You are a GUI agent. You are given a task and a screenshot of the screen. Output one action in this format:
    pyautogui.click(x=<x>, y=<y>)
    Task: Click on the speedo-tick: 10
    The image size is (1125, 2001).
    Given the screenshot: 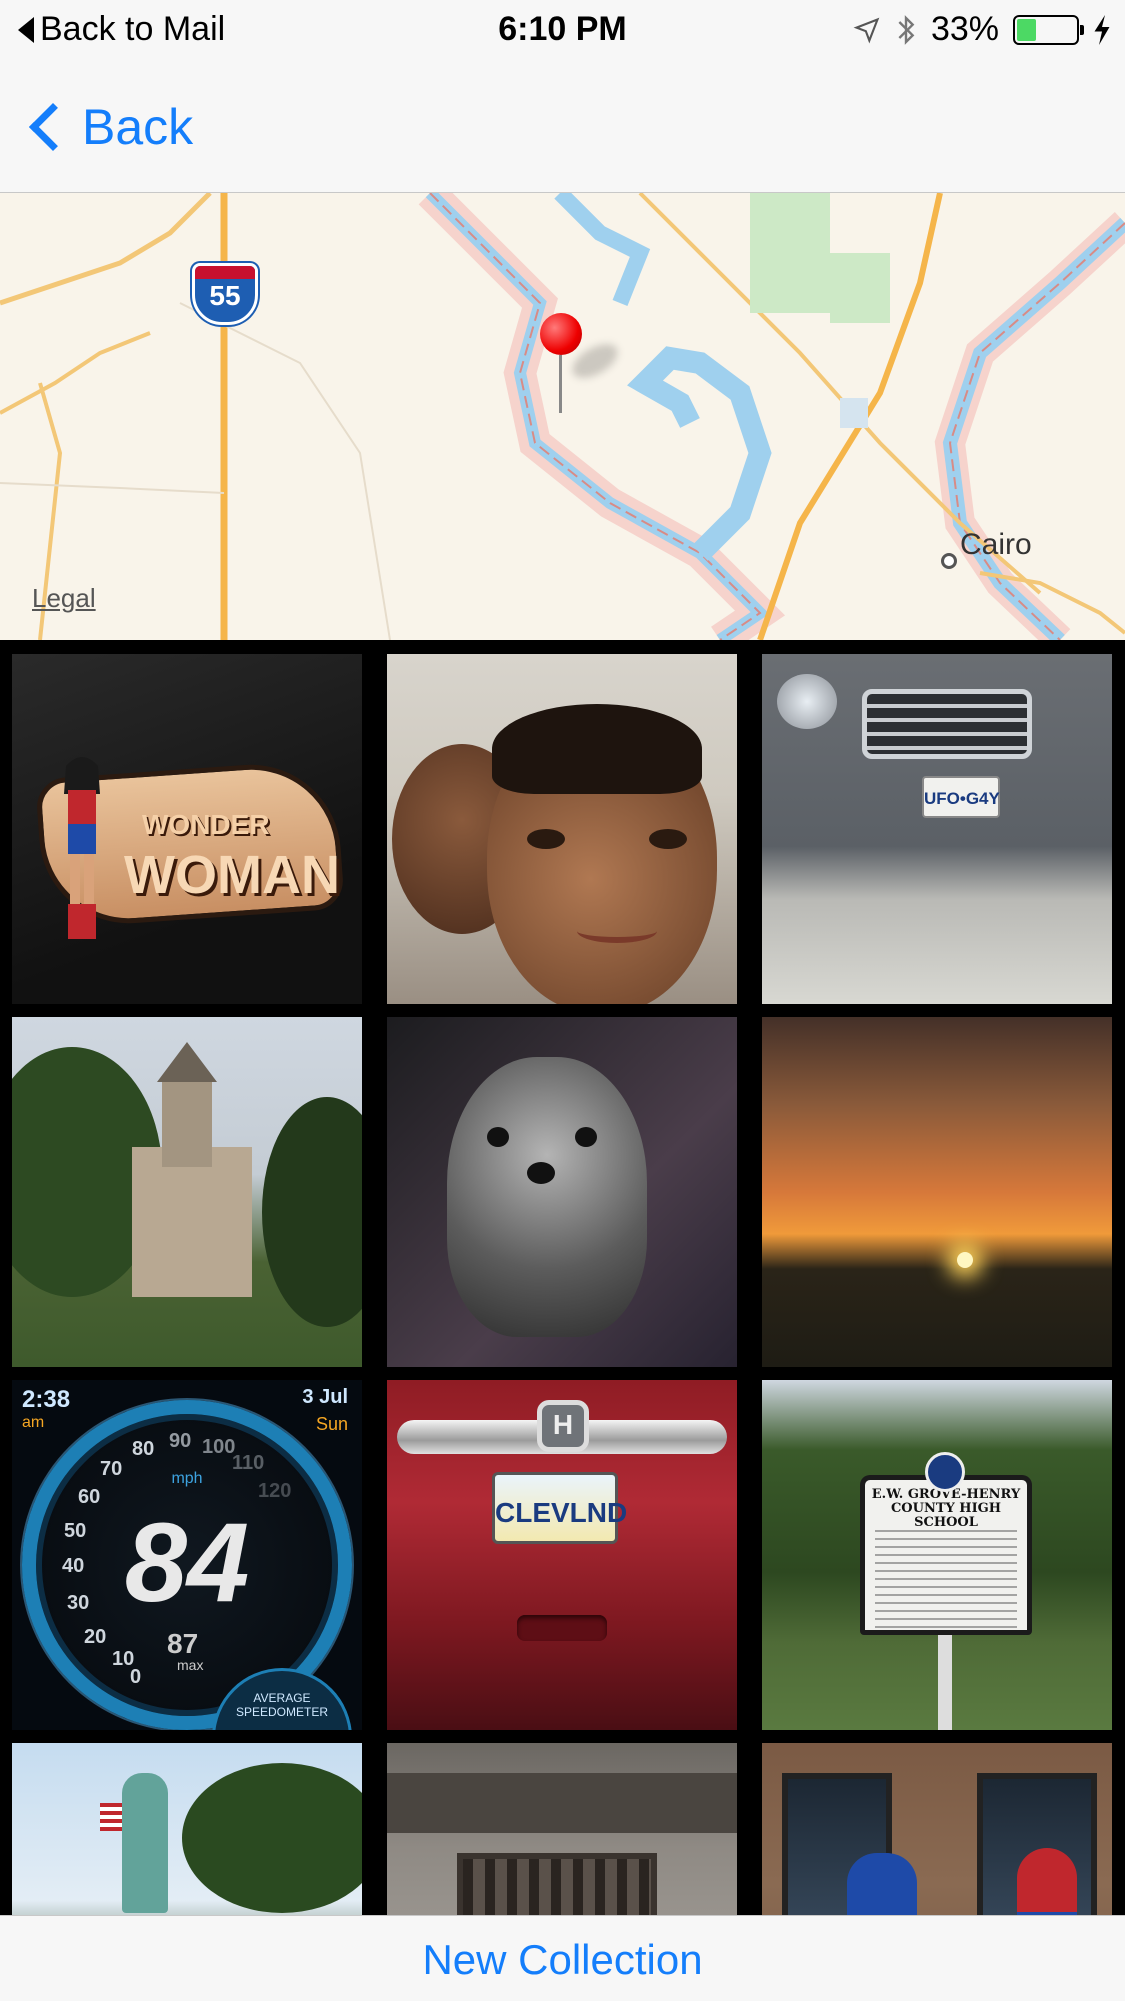 What is the action you would take?
    pyautogui.click(x=123, y=1659)
    